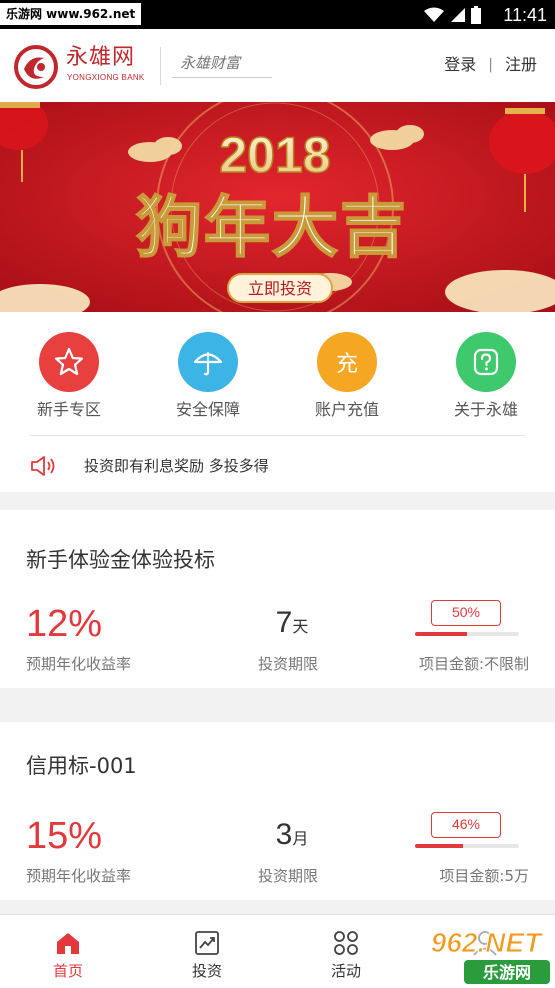 The width and height of the screenshot is (555, 988). Describe the element at coordinates (207, 409) in the screenshot. I see `quick-nav-label: 安全保障` at that location.